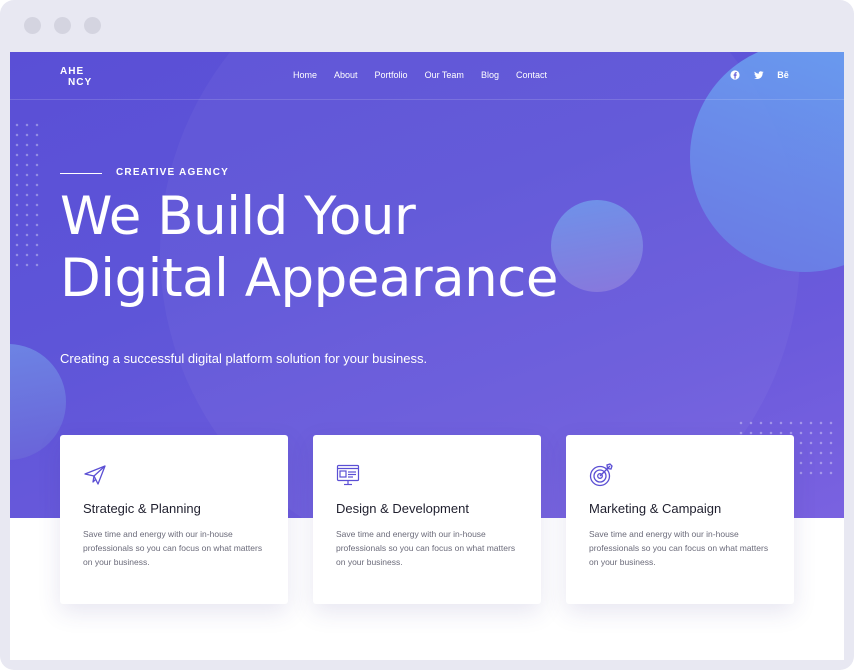 This screenshot has height=670, width=854. I want to click on hero-title-line-1: We Build Your, so click(238, 216).